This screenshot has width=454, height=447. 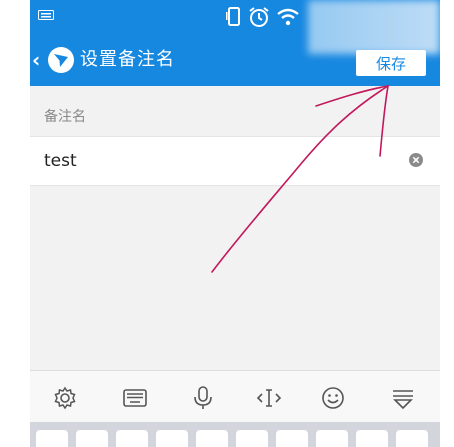 I want to click on section-label: 备注名, so click(x=65, y=117).